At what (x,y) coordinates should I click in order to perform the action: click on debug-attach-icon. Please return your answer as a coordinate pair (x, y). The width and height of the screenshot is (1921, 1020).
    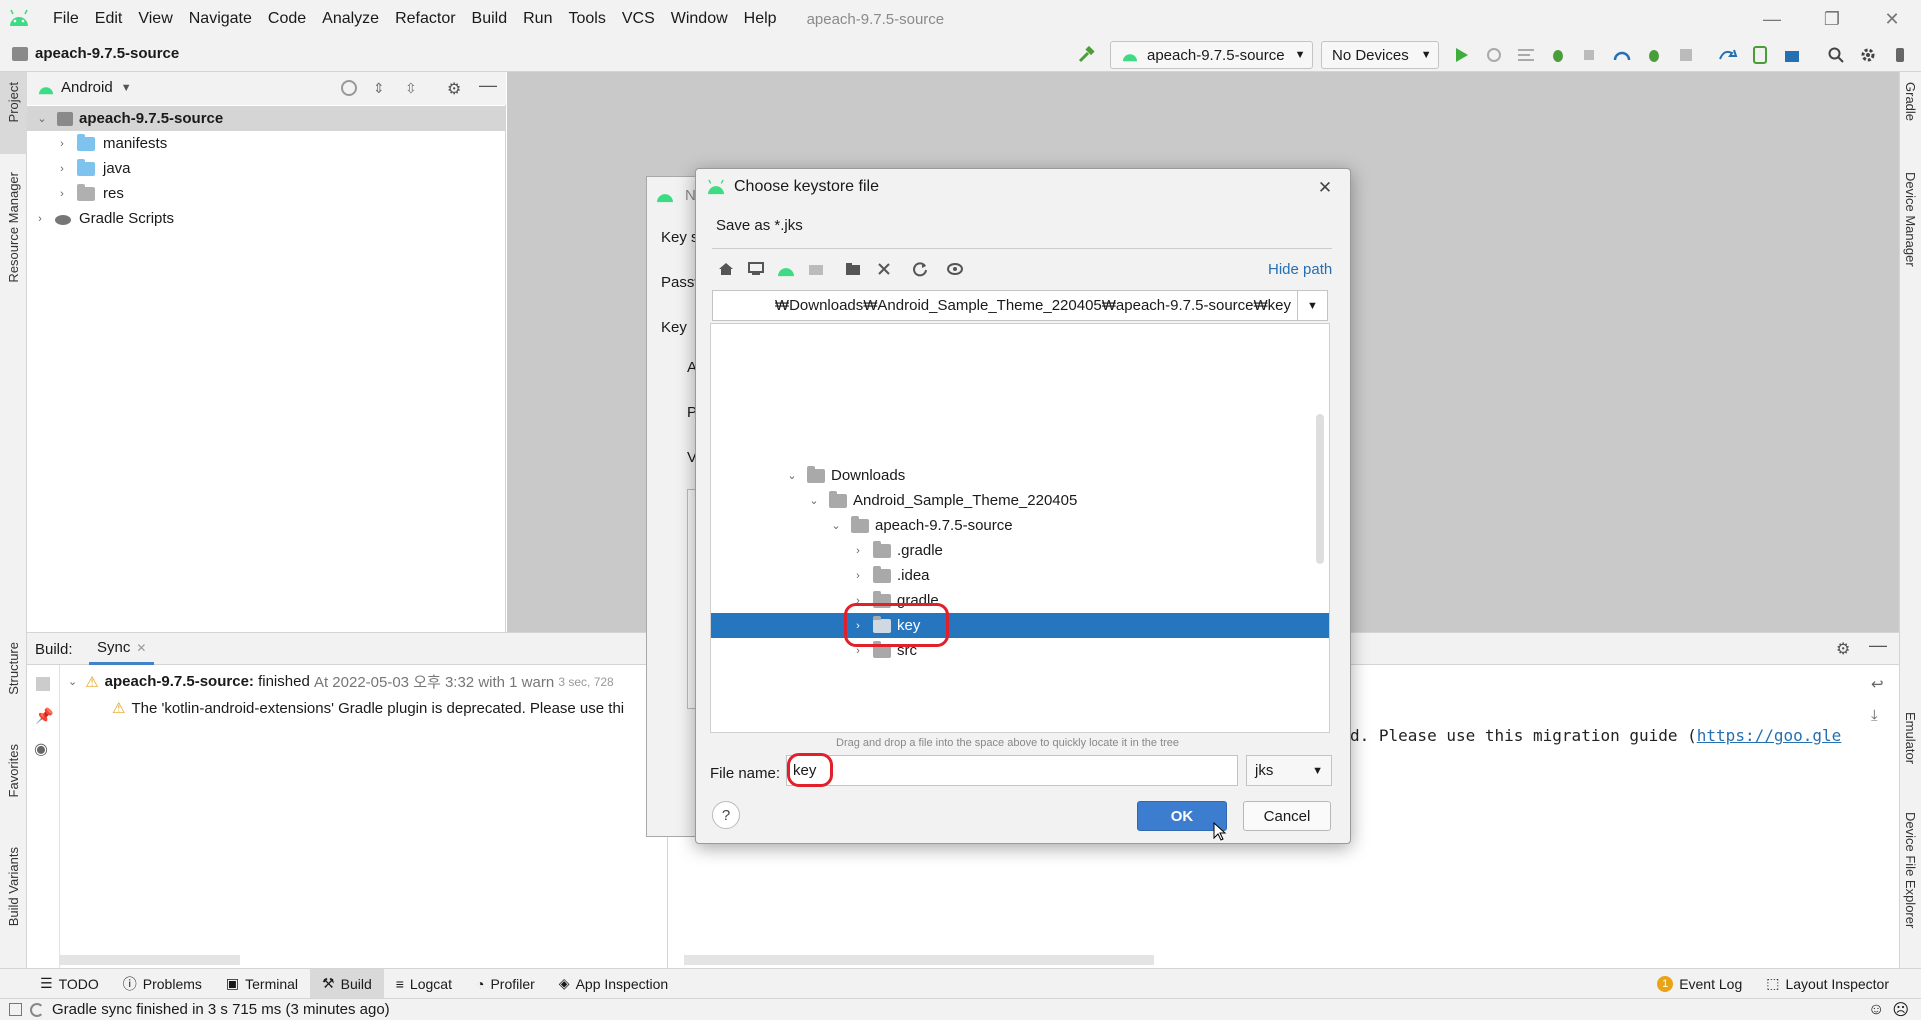
    Looking at the image, I should click on (1654, 55).